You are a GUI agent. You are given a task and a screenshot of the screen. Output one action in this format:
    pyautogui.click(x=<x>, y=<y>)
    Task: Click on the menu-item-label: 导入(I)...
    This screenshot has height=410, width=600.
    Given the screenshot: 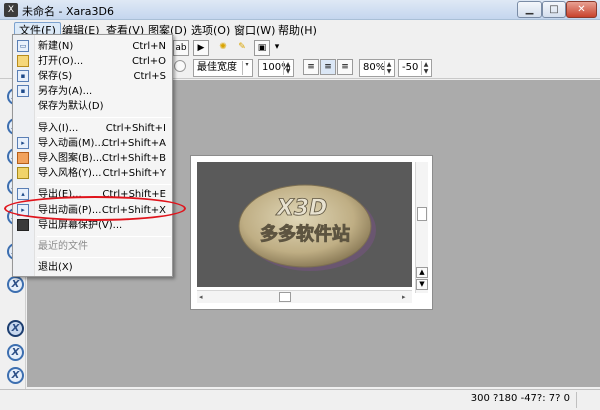 What is the action you would take?
    pyautogui.click(x=58, y=128)
    